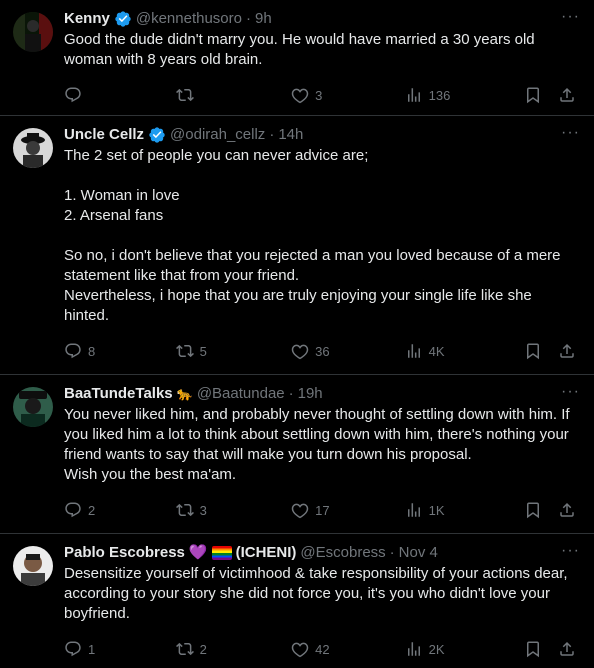 The height and width of the screenshot is (668, 594). Describe the element at coordinates (263, 19) in the screenshot. I see `timestamp: 9h` at that location.